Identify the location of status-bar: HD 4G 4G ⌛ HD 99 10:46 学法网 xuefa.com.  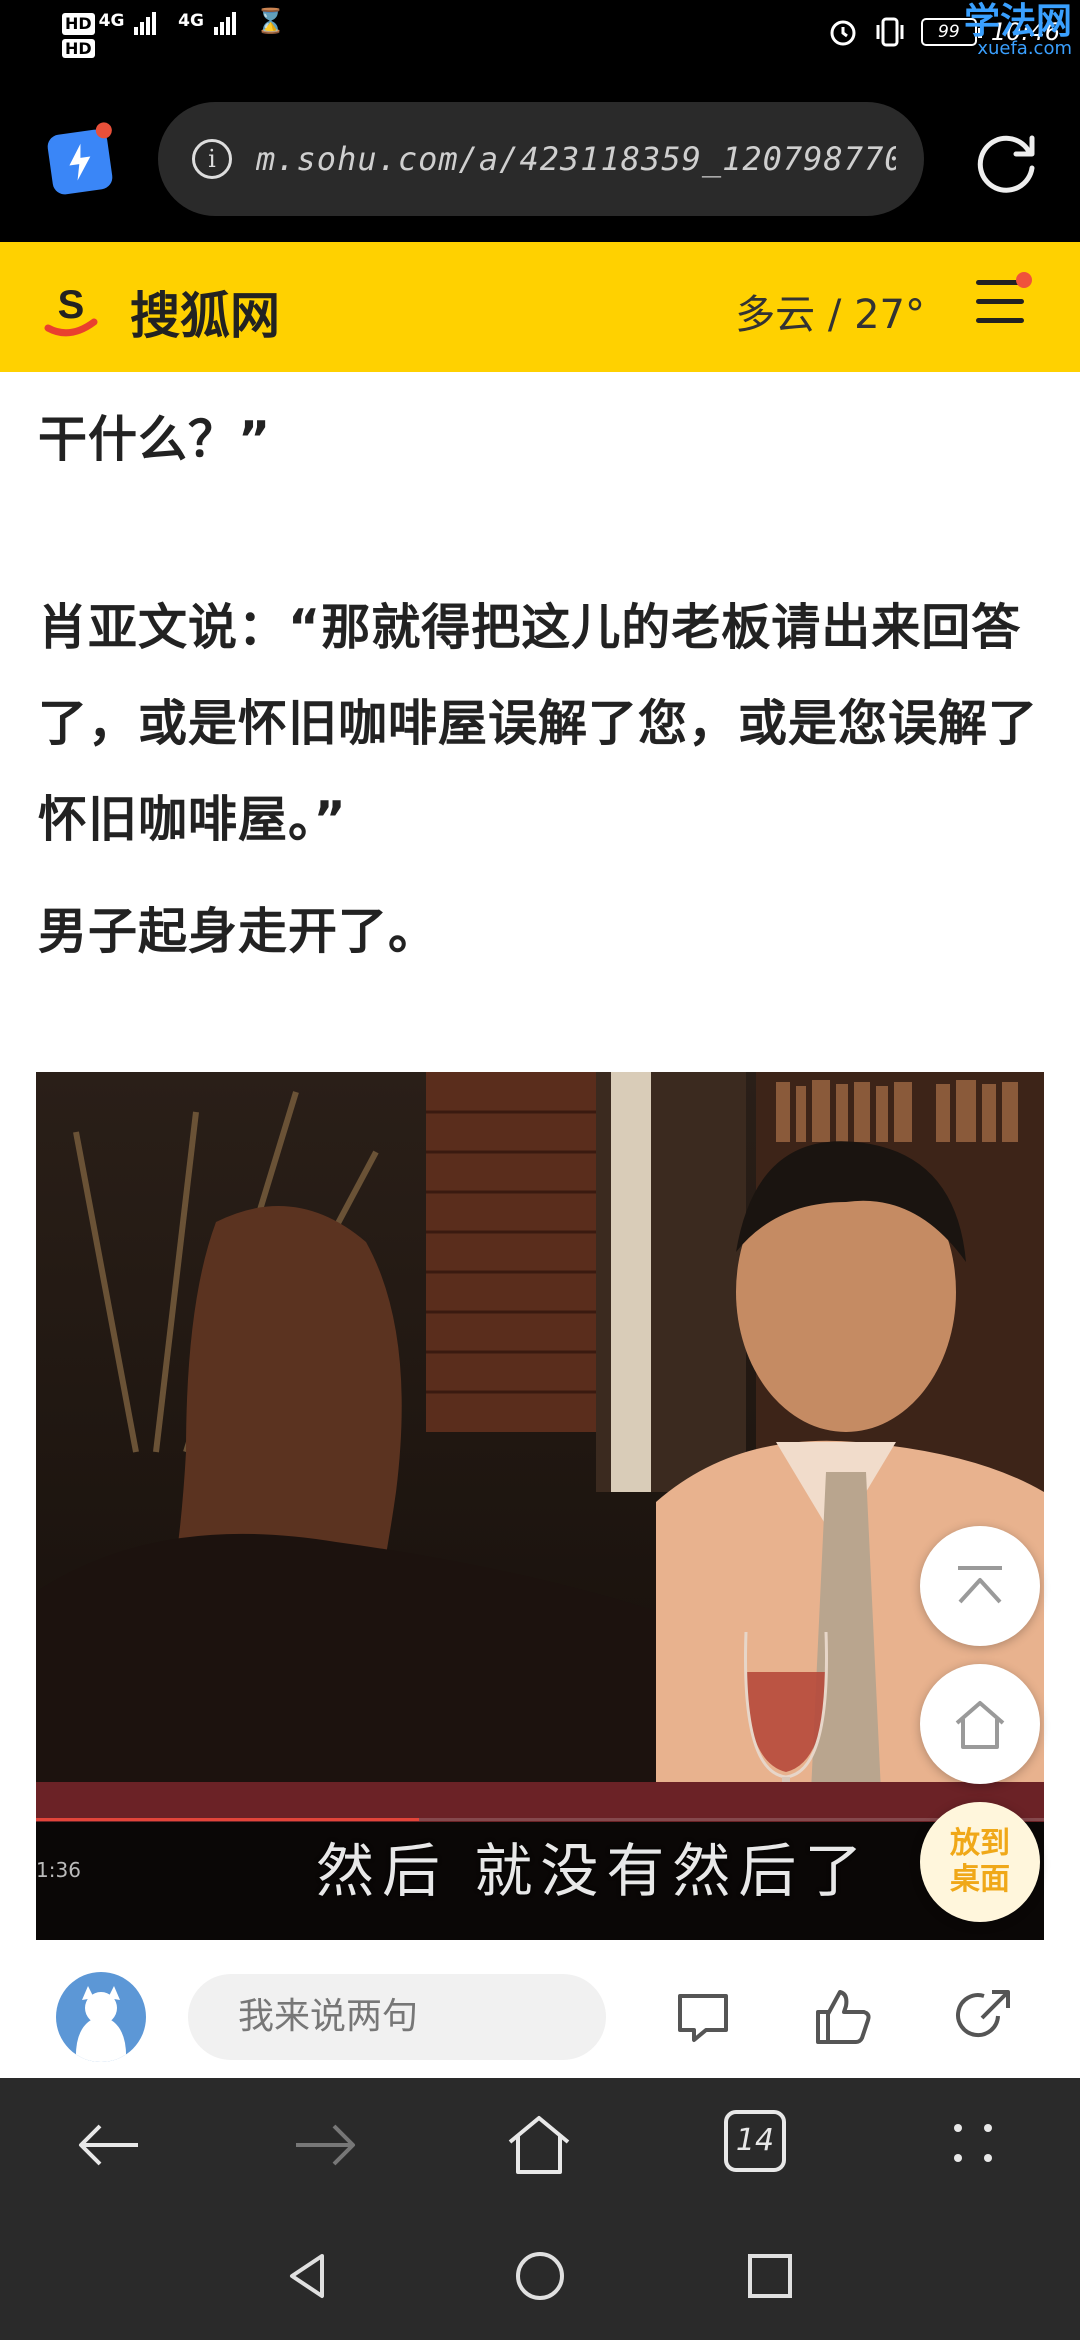
(540, 40).